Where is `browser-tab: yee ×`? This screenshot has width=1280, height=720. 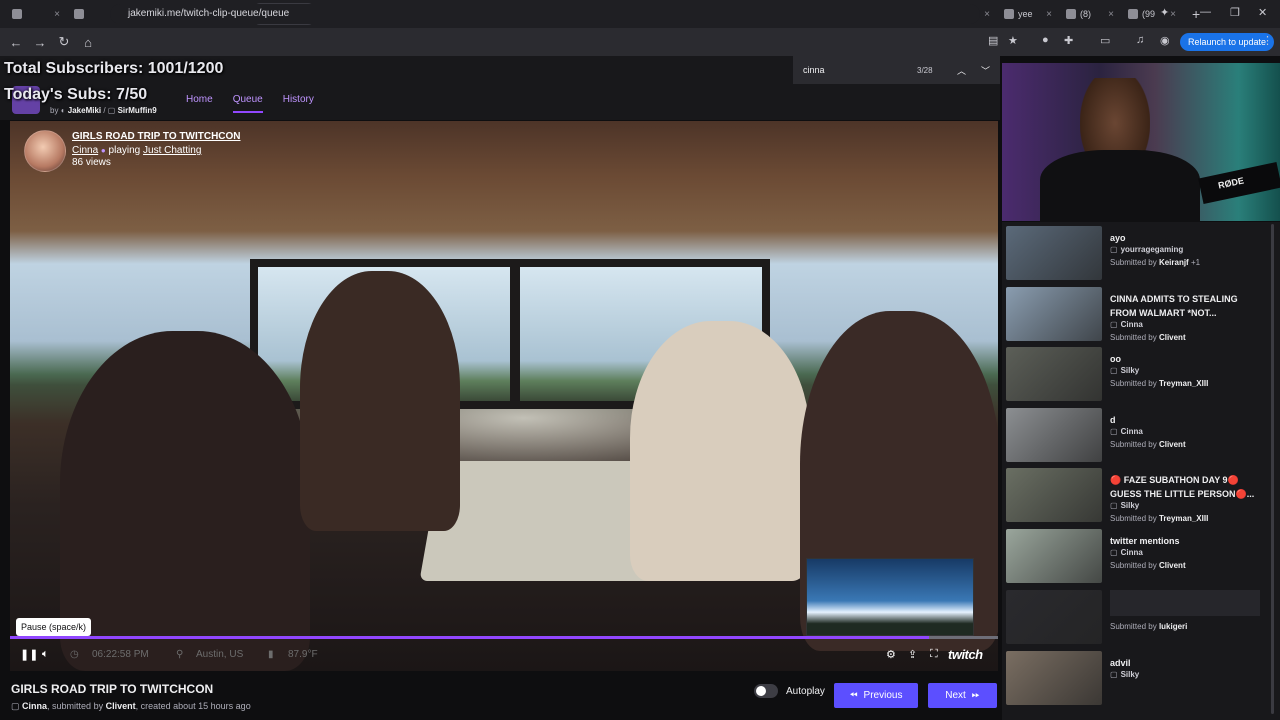 browser-tab: yee × is located at coordinates (1028, 14).